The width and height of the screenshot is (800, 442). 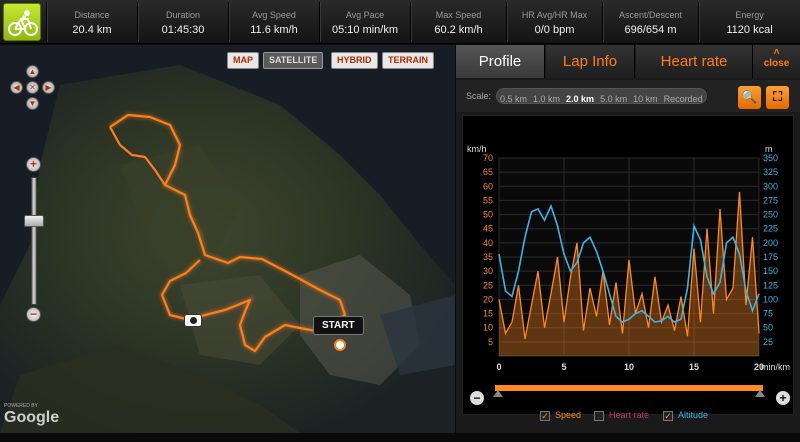 What do you see at coordinates (364, 22) in the screenshot?
I see `stat-avg-pace: Avg Pace 05:10 min/km` at bounding box center [364, 22].